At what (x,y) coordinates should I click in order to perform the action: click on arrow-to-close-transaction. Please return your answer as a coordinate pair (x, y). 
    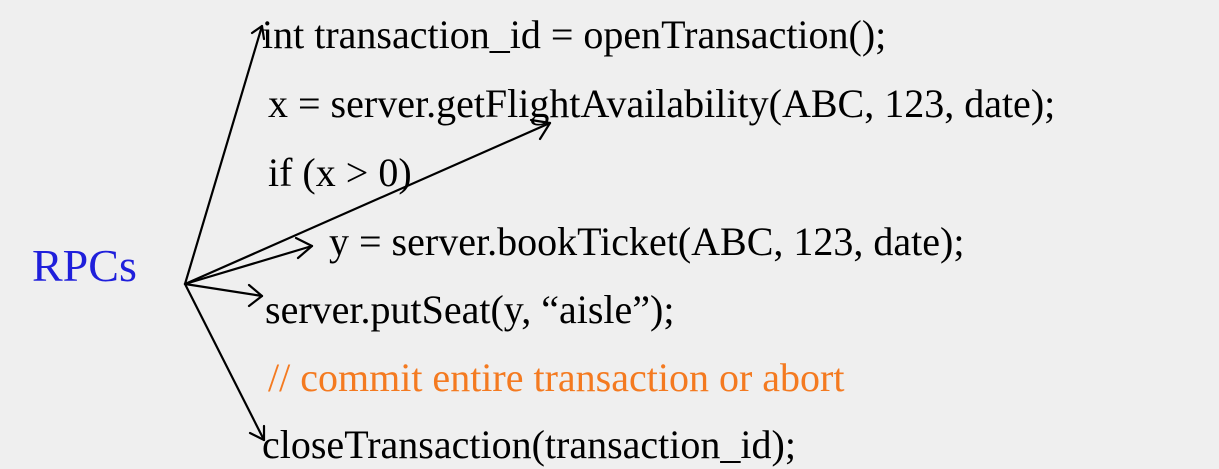
    Looking at the image, I should click on (224, 362).